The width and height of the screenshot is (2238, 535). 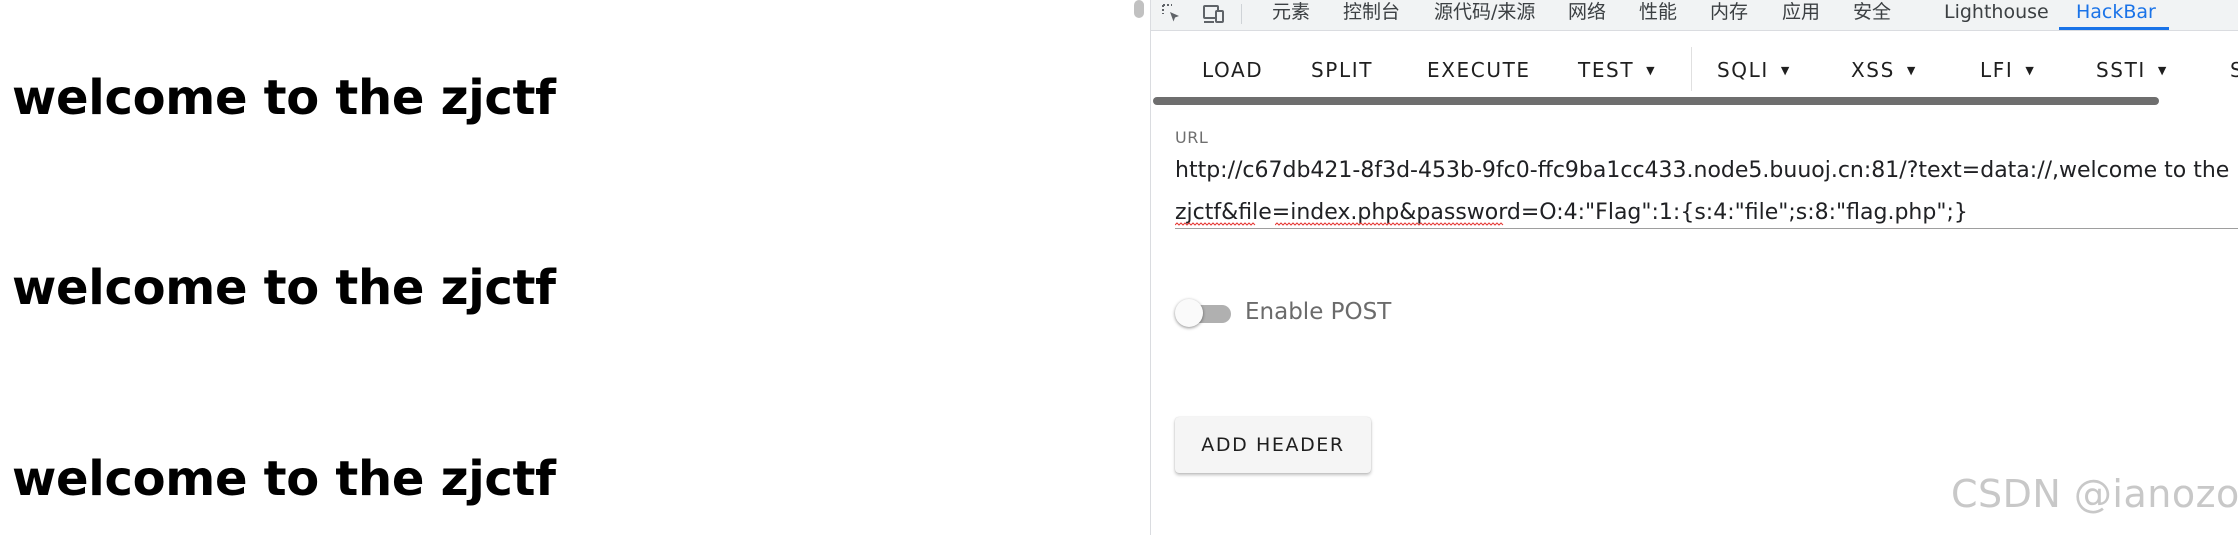 I want to click on tab-console: 控制台, so click(x=1371, y=15).